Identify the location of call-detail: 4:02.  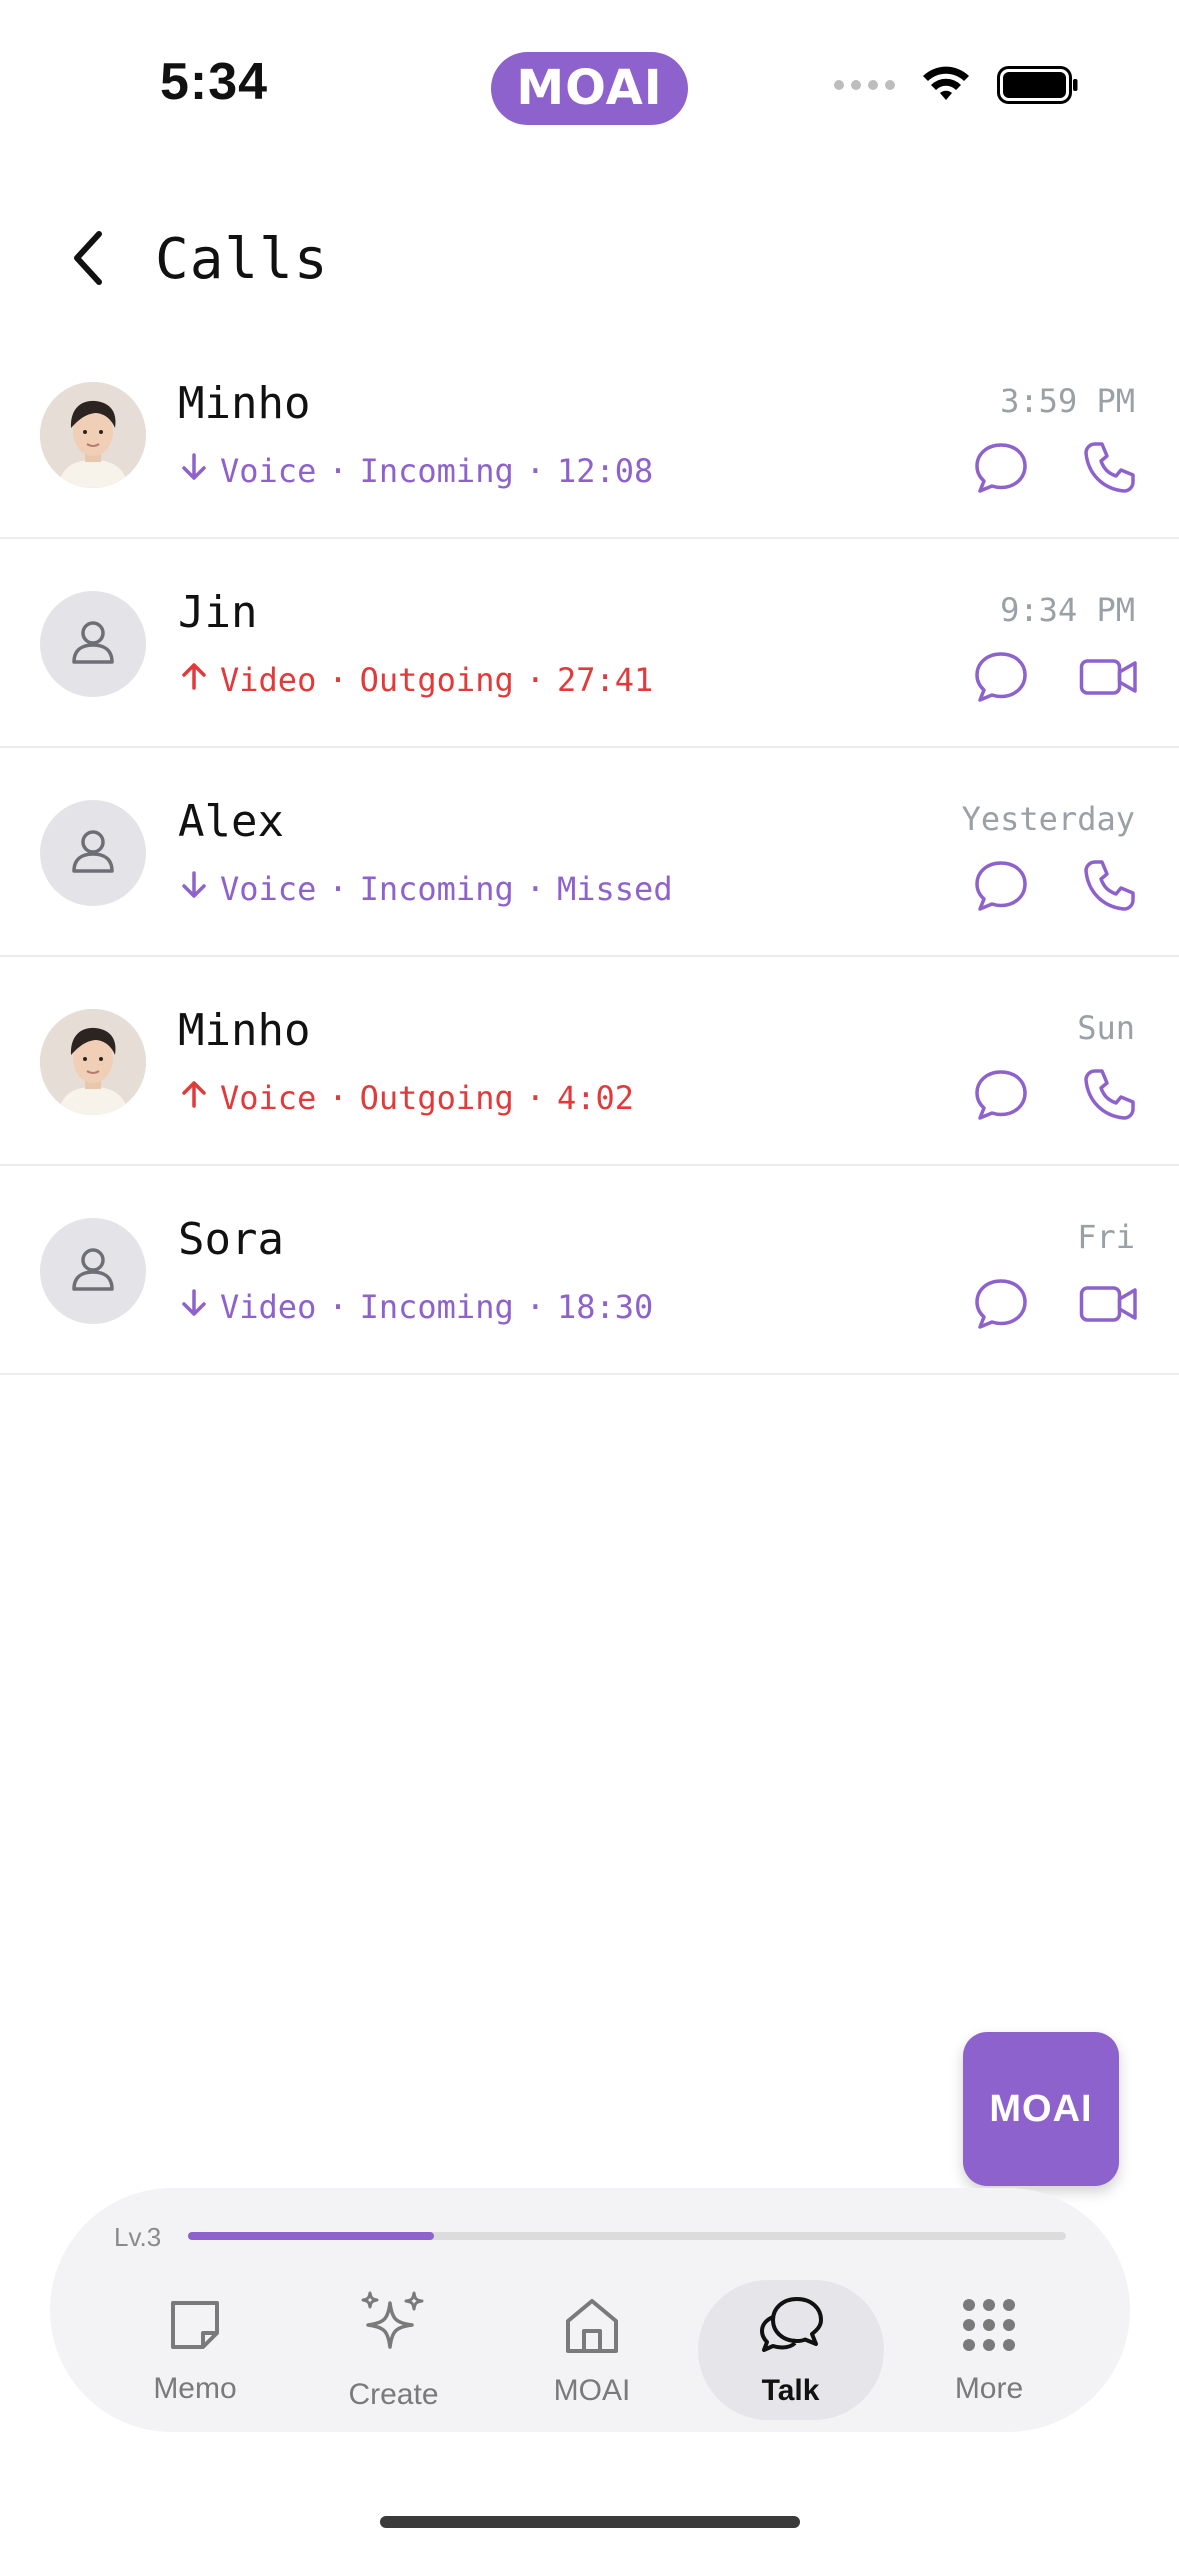
(595, 1098).